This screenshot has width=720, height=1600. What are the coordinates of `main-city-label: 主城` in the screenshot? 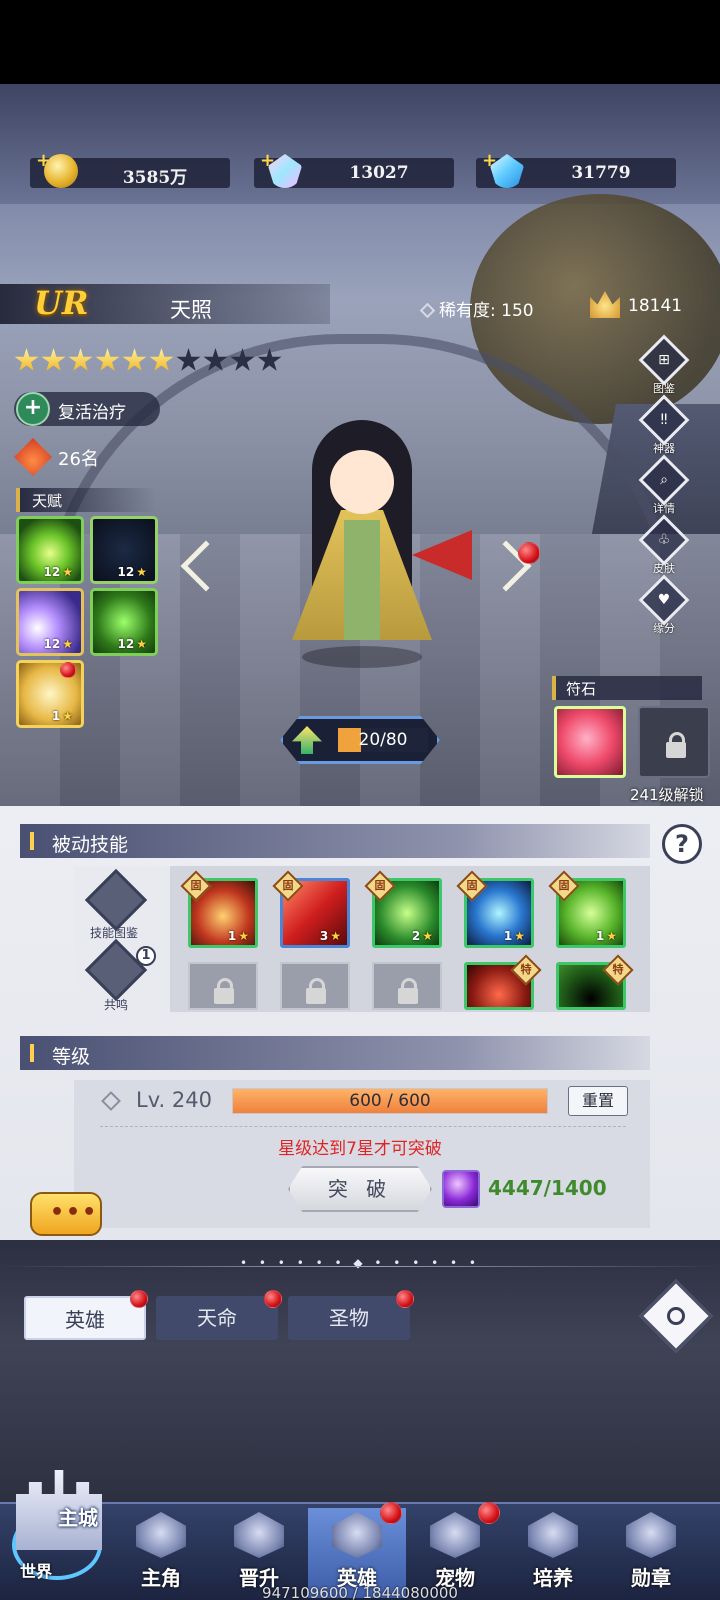 It's located at (78, 1518).